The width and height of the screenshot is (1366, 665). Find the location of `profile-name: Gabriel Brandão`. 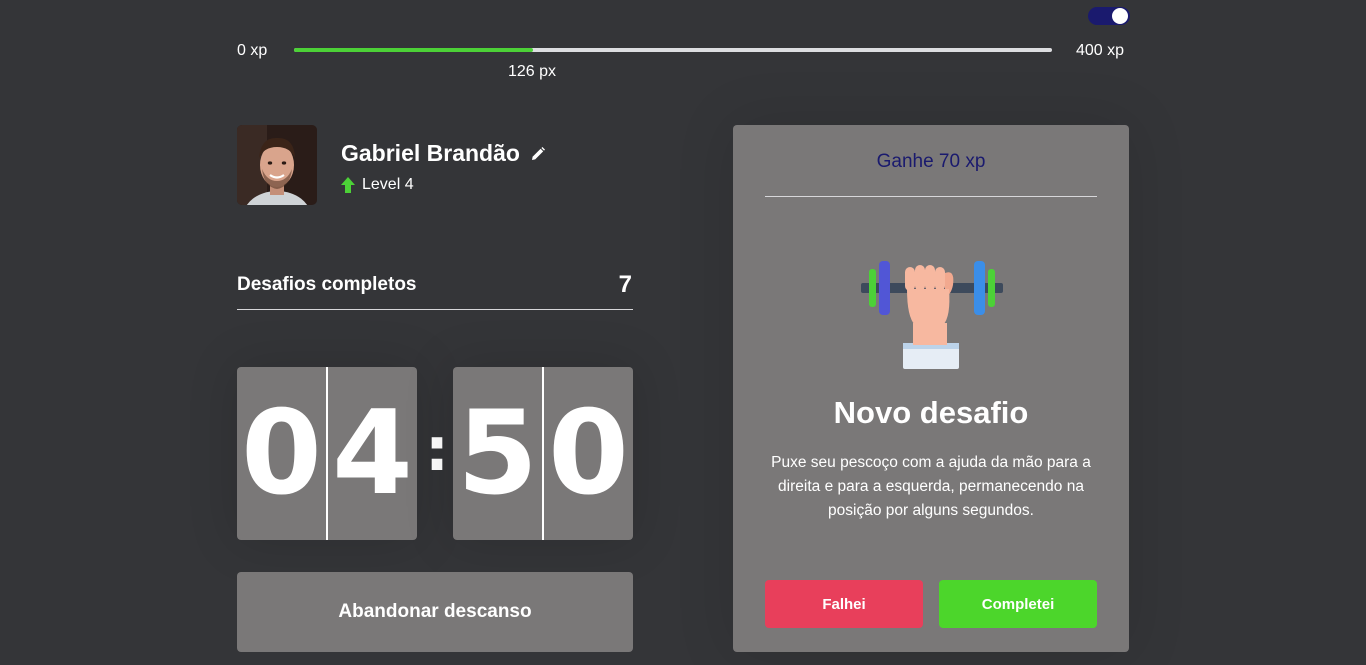

profile-name: Gabriel Brandão is located at coordinates (443, 153).